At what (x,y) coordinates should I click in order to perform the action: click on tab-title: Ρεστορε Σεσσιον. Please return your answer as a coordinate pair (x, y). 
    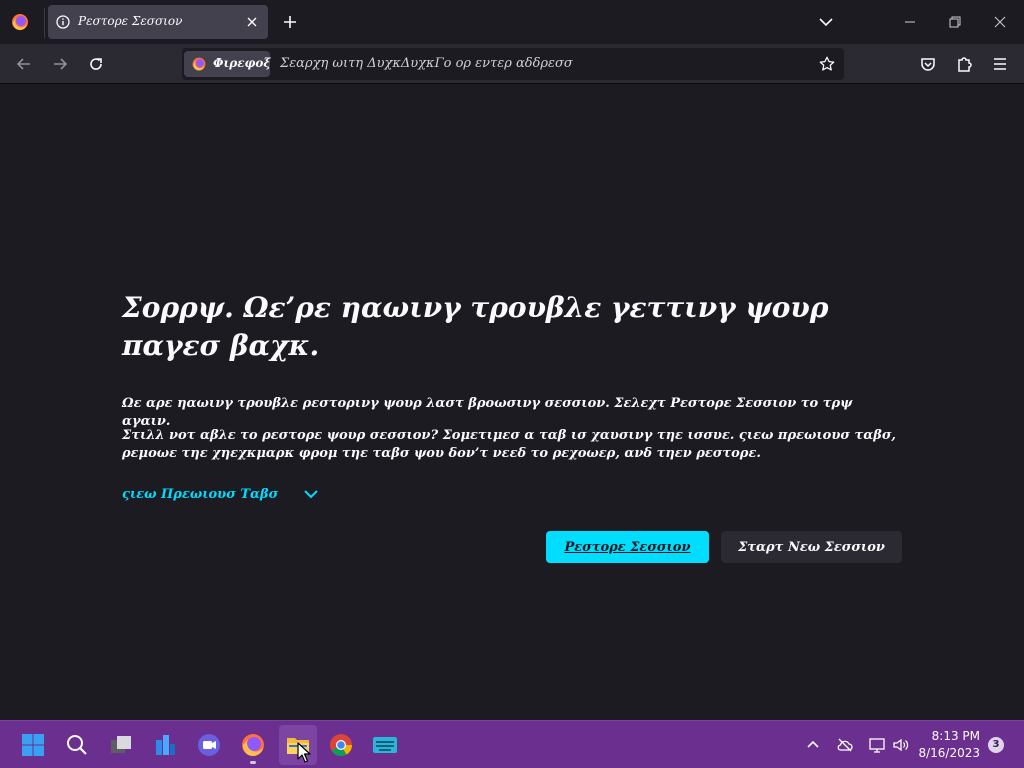
    Looking at the image, I should click on (130, 21).